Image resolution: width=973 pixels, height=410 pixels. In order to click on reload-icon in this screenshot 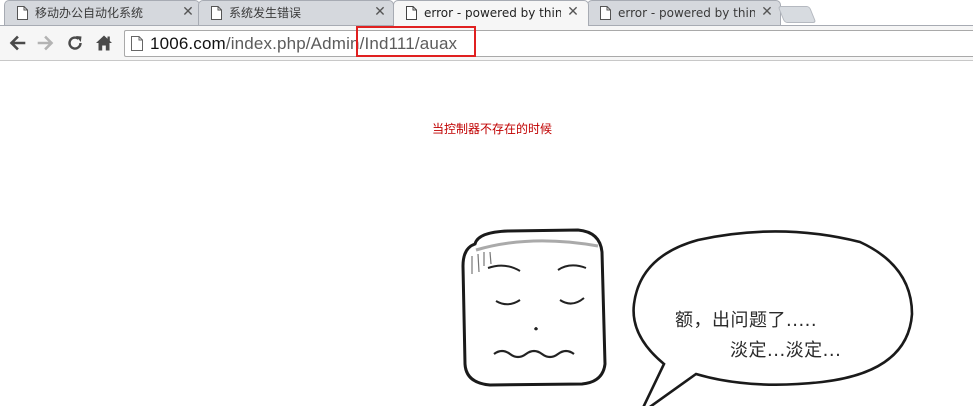, I will do `click(75, 43)`.